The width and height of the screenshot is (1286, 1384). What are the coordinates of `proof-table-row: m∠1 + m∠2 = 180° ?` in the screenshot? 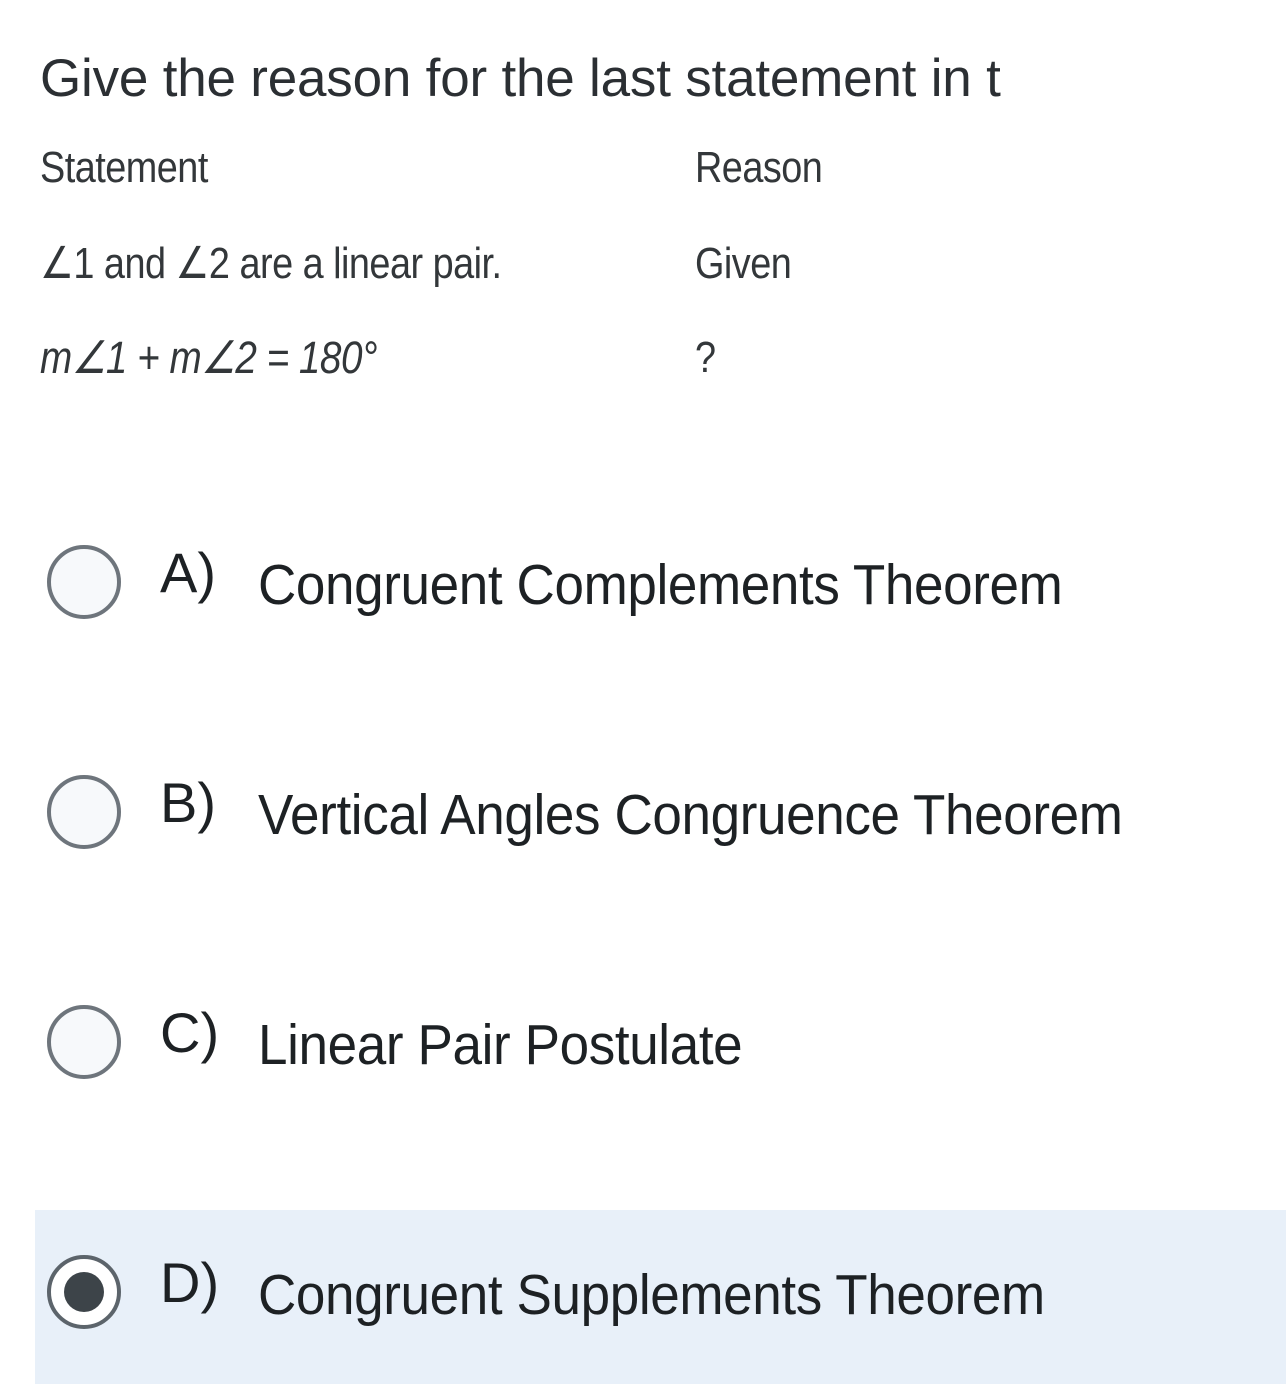 It's located at (490, 360).